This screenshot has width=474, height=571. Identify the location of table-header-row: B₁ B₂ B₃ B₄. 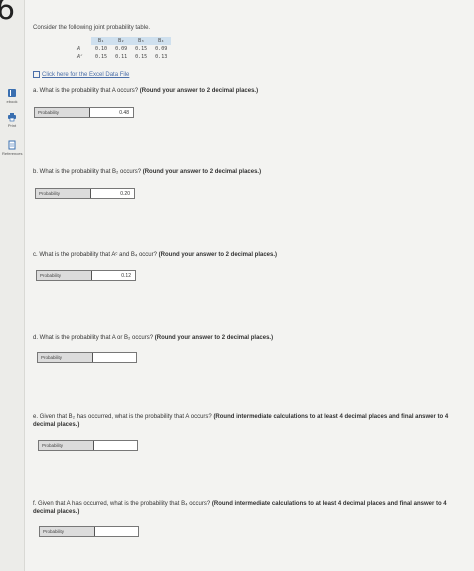
(122, 41).